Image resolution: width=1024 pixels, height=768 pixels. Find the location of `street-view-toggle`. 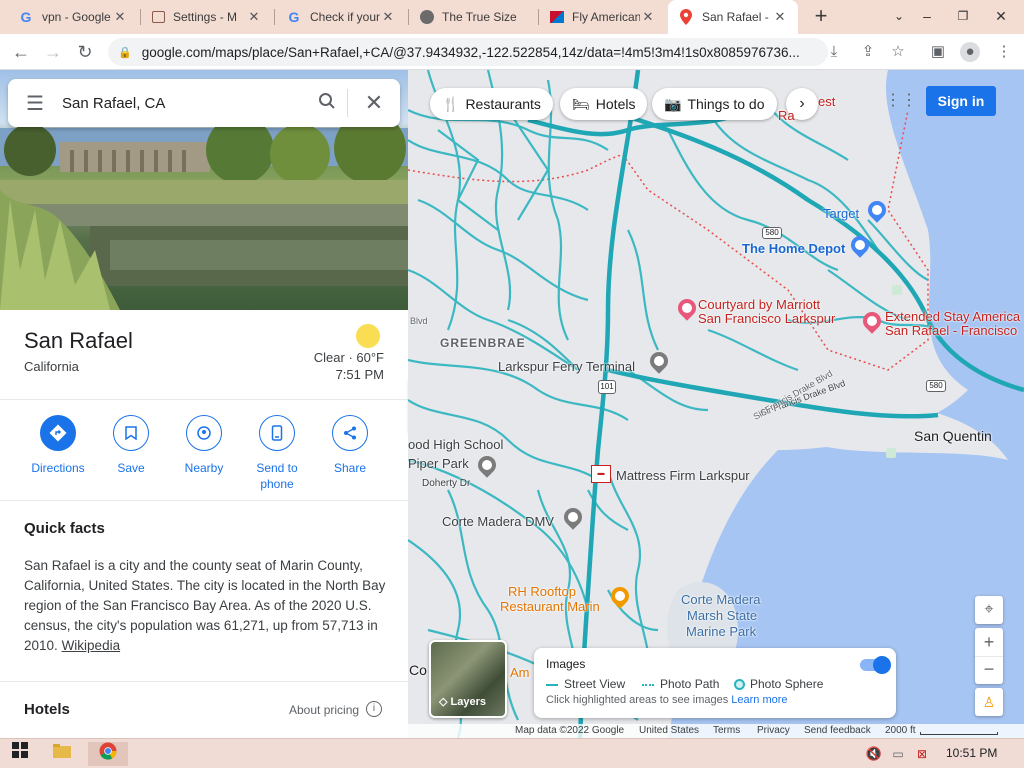

street-view-toggle is located at coordinates (875, 665).